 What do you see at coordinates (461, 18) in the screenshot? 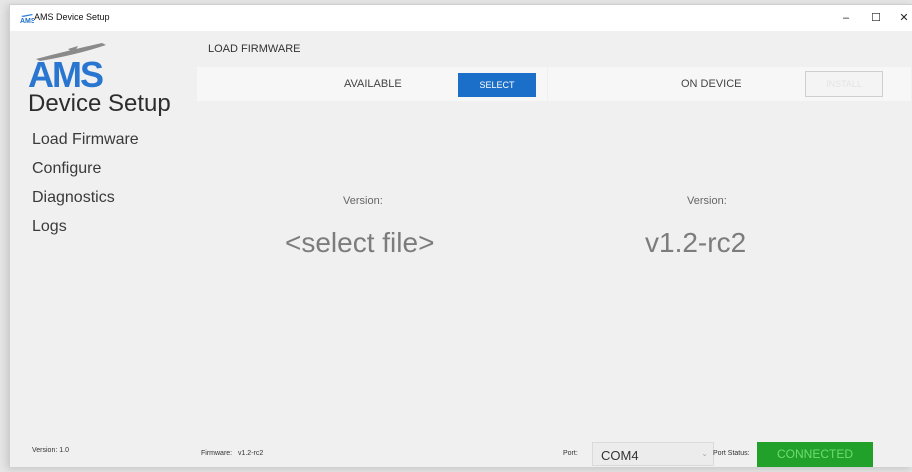
I see `title-bar: AMS AMS Device Setup – ☐ ✕` at bounding box center [461, 18].